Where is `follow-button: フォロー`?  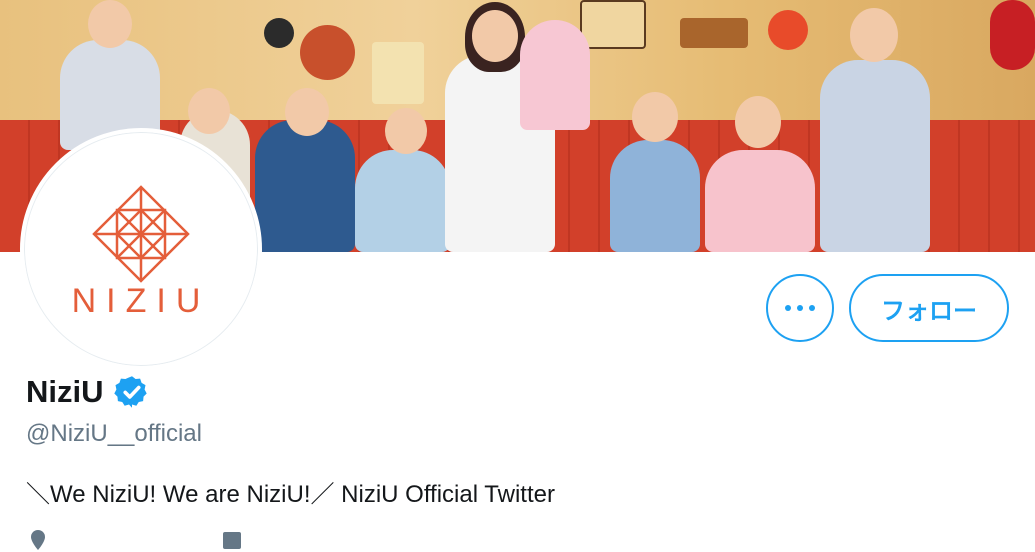
follow-button: フォロー is located at coordinates (929, 308).